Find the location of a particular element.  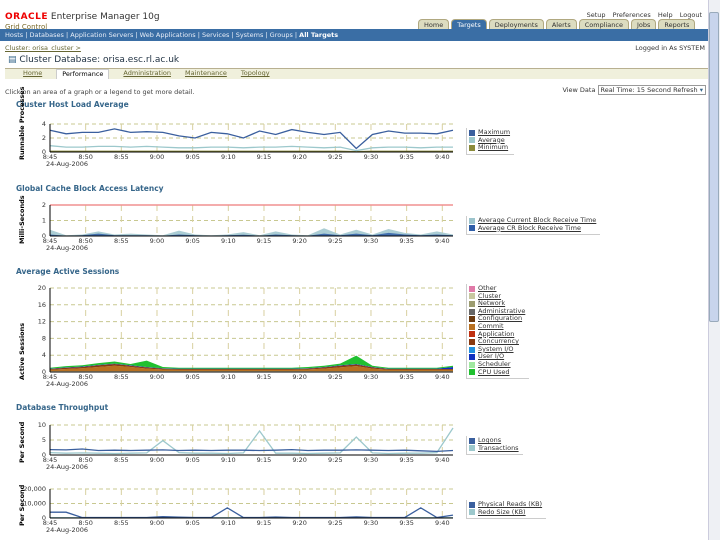

nav-groups: Groups is located at coordinates (281, 35).